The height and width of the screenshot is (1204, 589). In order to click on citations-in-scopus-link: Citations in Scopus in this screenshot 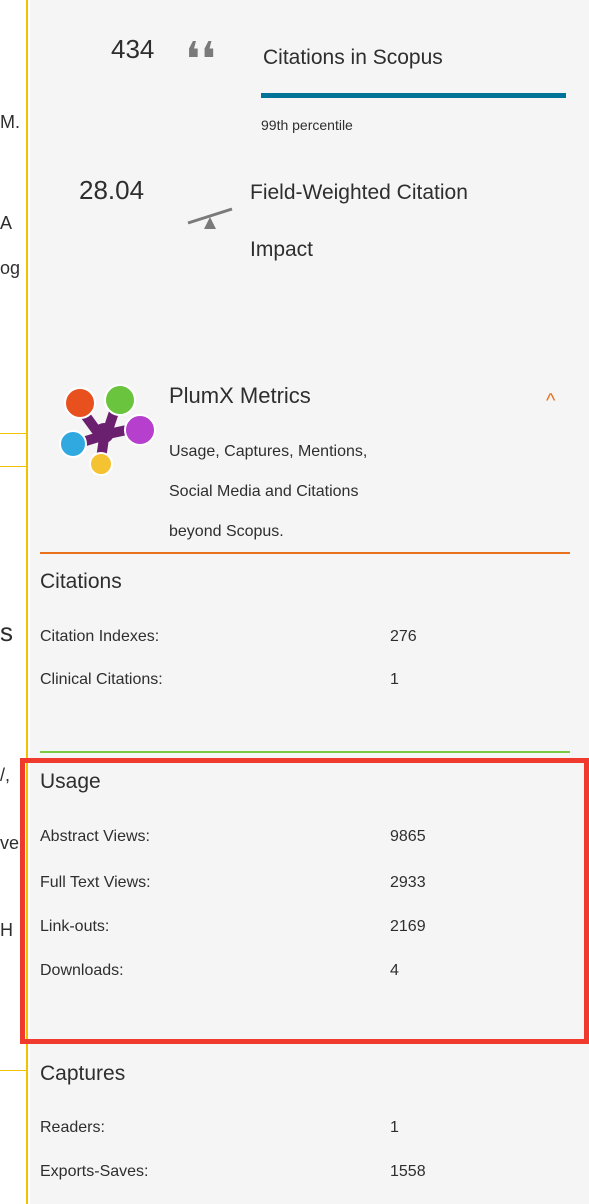, I will do `click(353, 58)`.